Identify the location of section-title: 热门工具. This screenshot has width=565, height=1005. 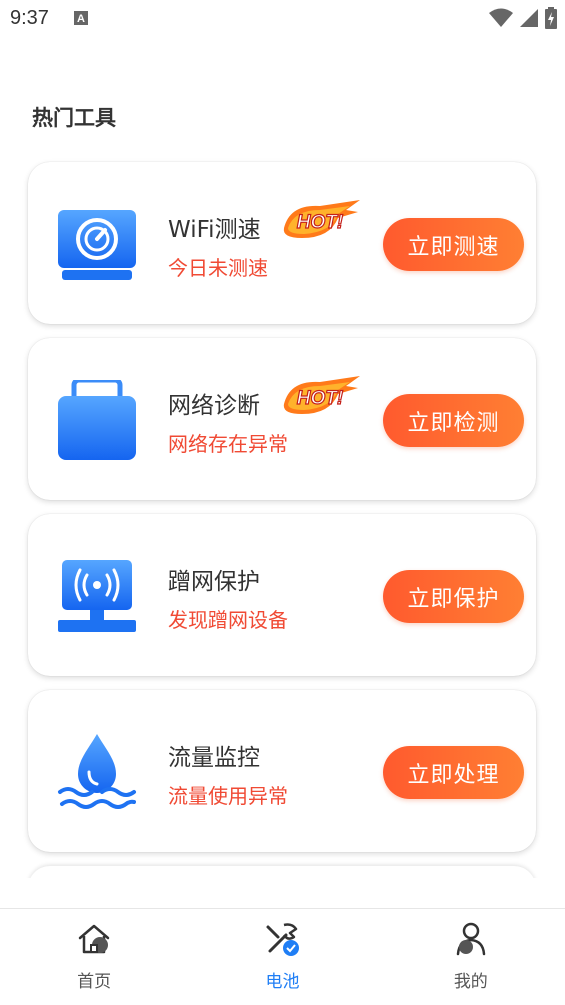
(74, 118).